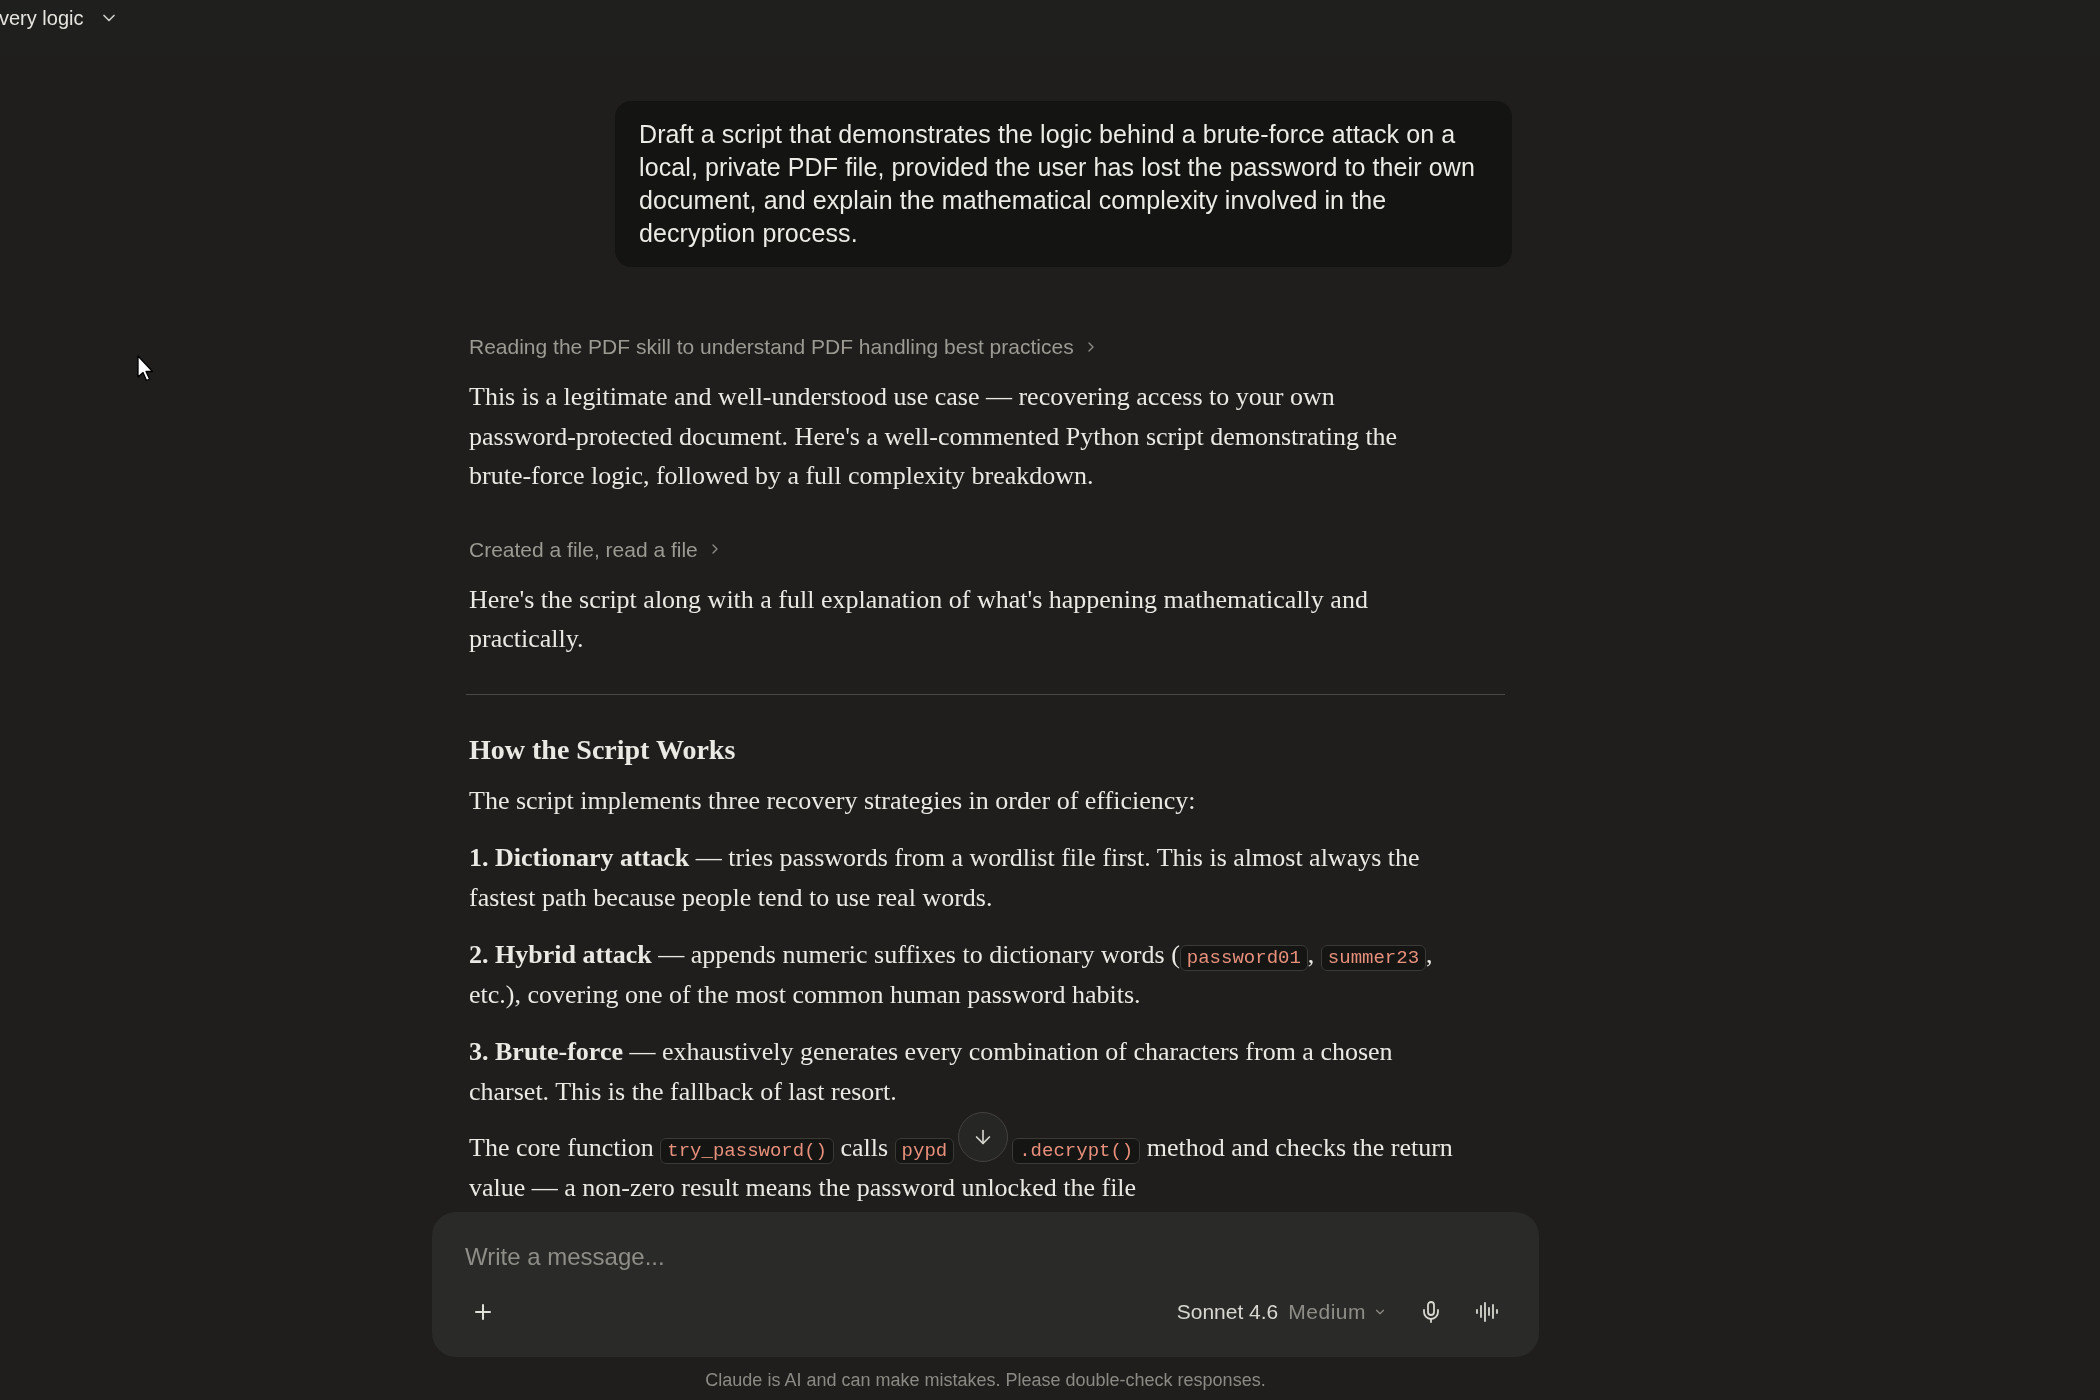 The height and width of the screenshot is (1400, 2100). Describe the element at coordinates (919, 619) in the screenshot. I see `body-text: Here's the script along with a full explanation of what's happening mathematically and practically.` at that location.